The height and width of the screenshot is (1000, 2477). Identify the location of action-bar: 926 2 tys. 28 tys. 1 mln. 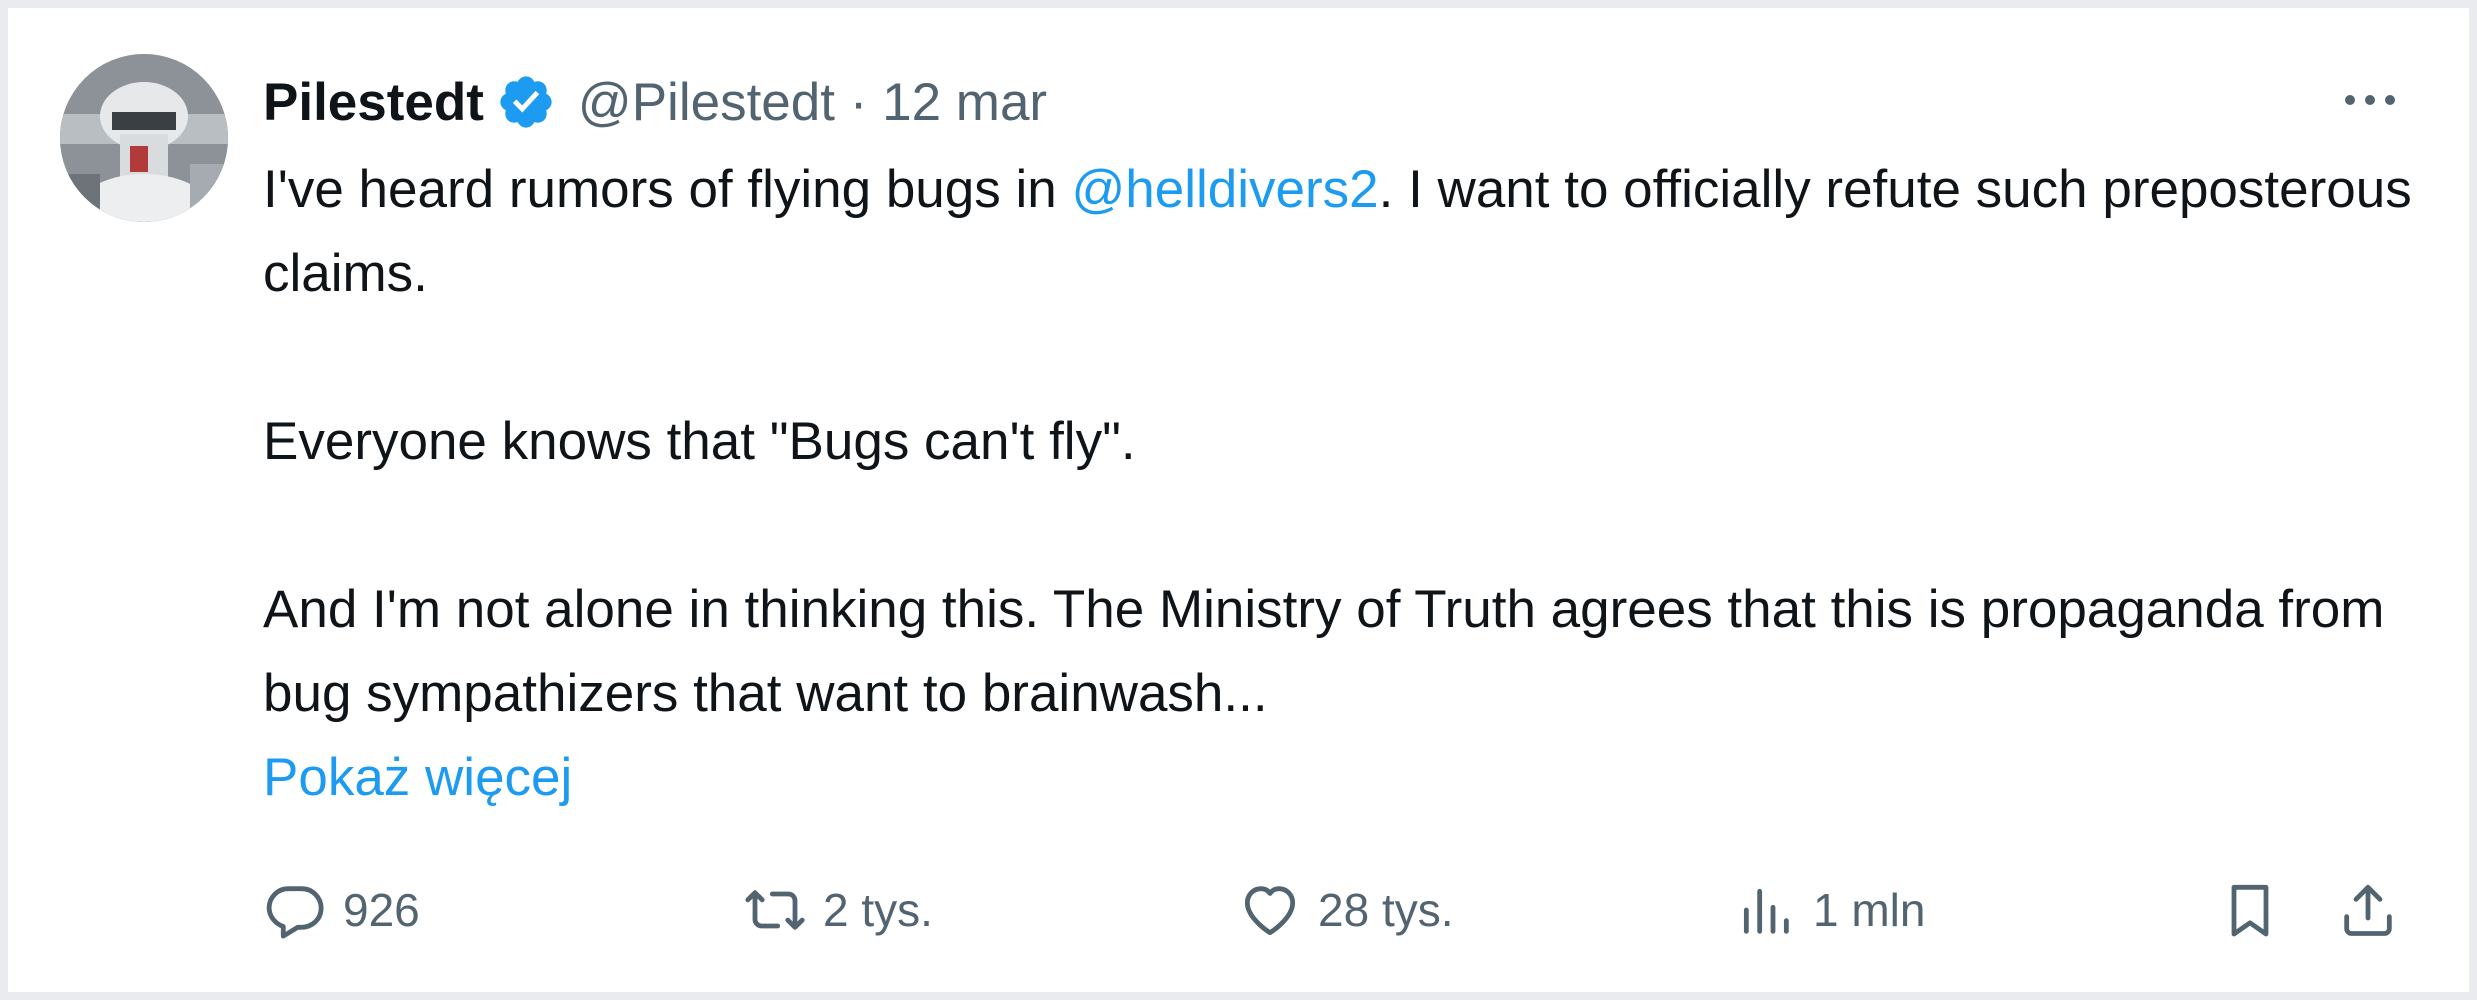
(1343, 910).